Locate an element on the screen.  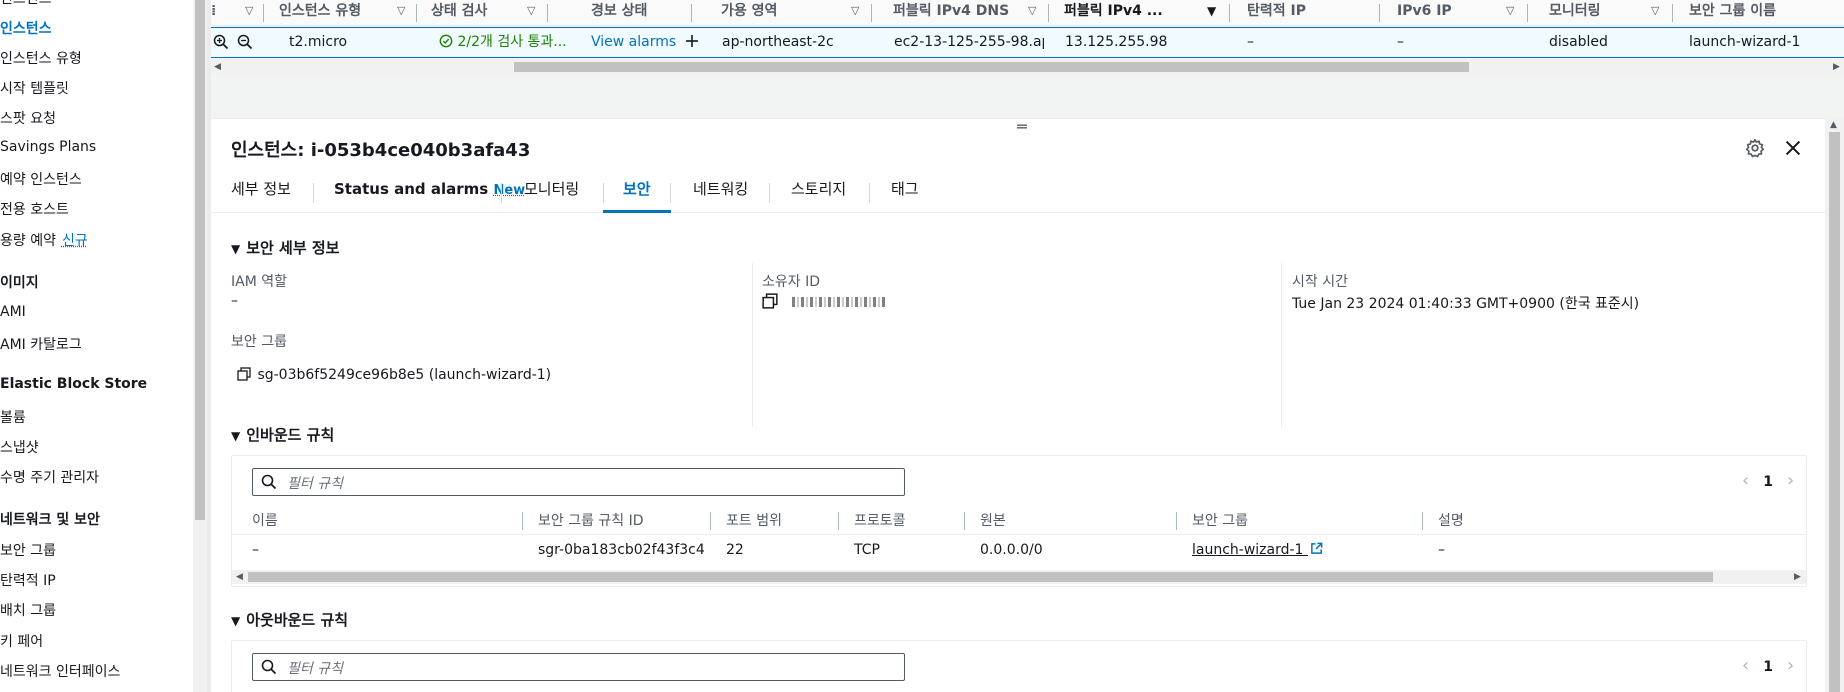
column-divider is located at coordinates (1176, 521).